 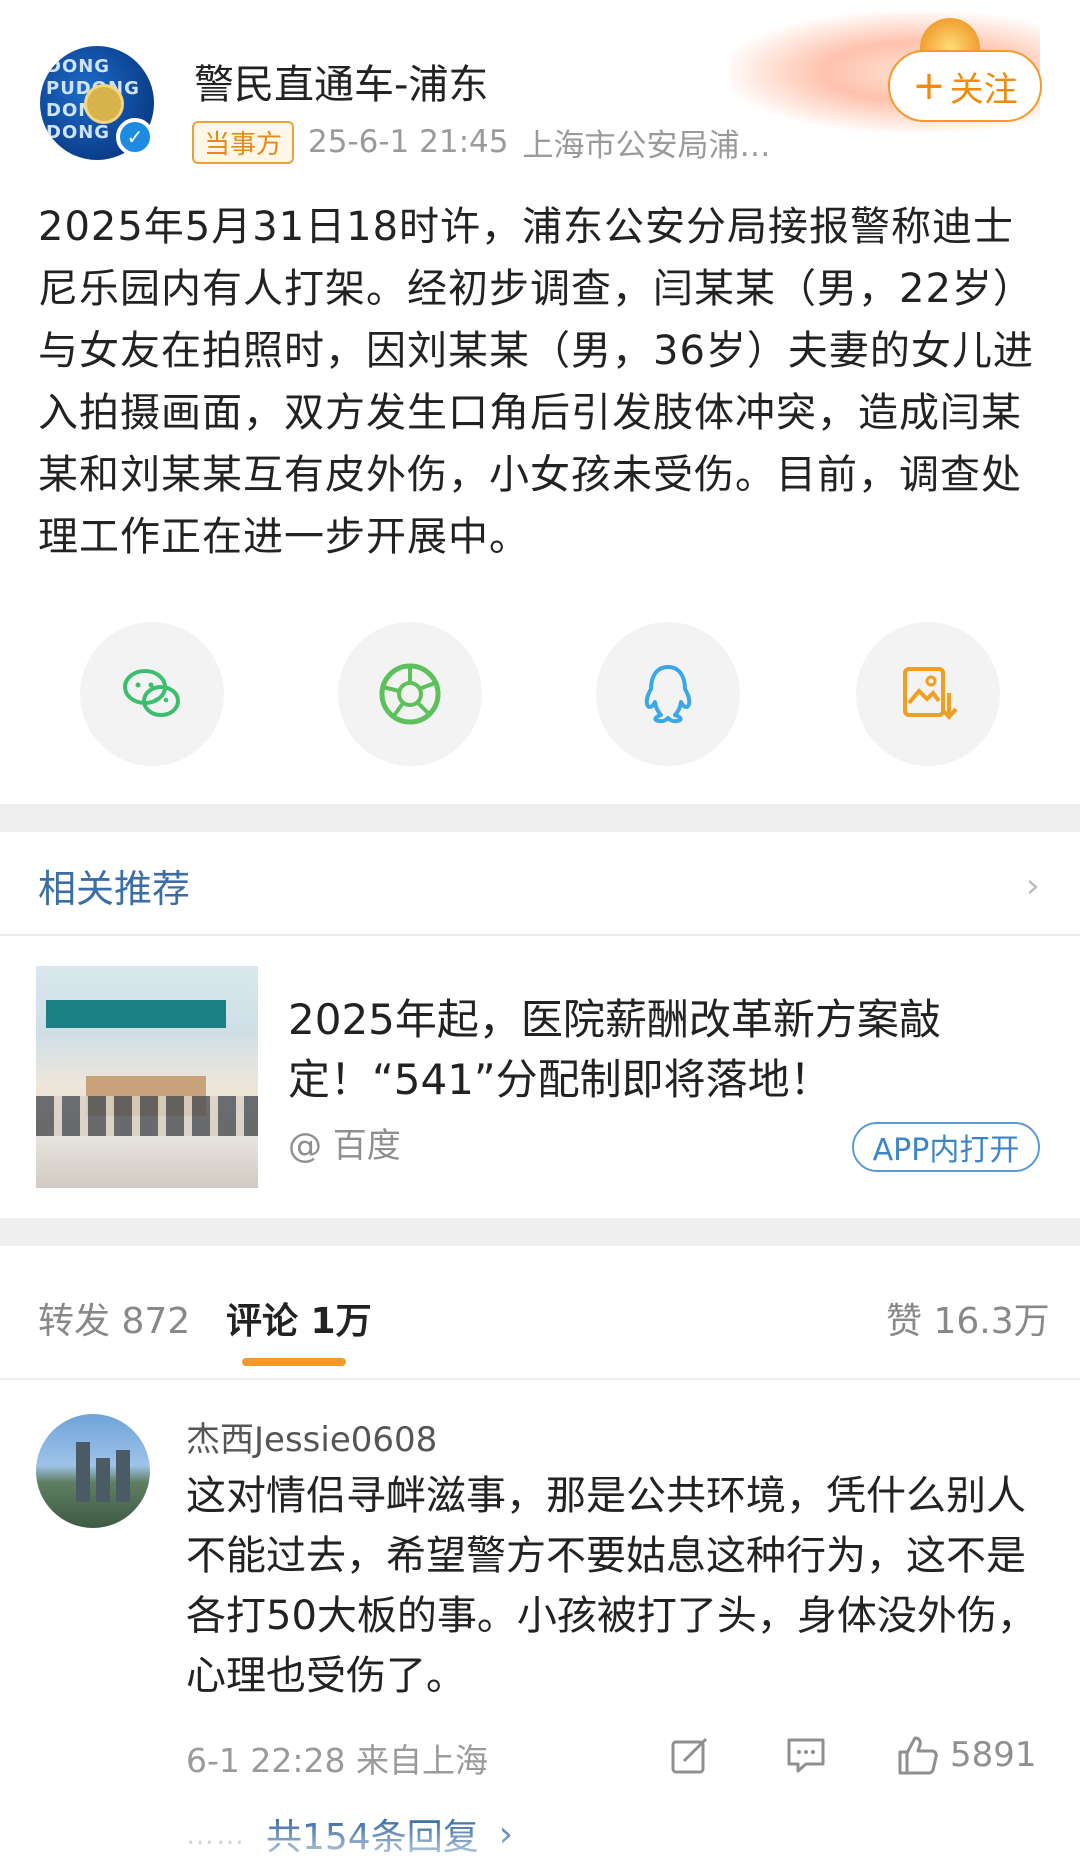 What do you see at coordinates (540, 697) in the screenshot?
I see `share-row` at bounding box center [540, 697].